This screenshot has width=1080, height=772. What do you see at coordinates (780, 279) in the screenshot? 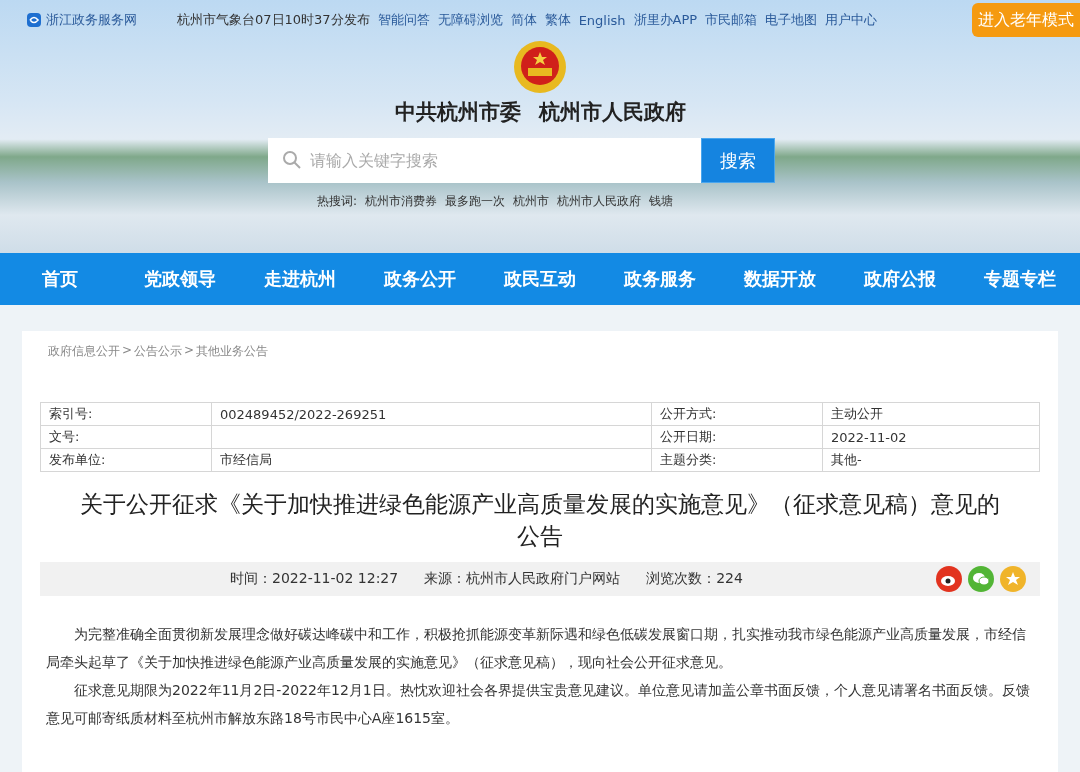
I see `nav-item: 数据开放` at bounding box center [780, 279].